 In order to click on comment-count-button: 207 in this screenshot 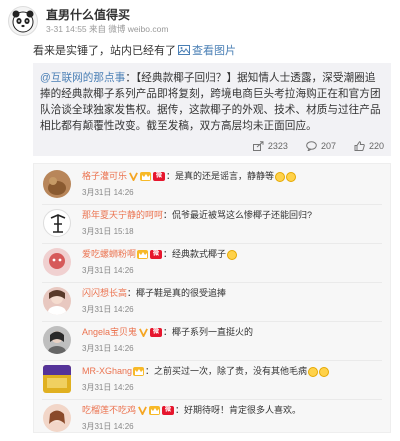, I will do `click(321, 146)`.